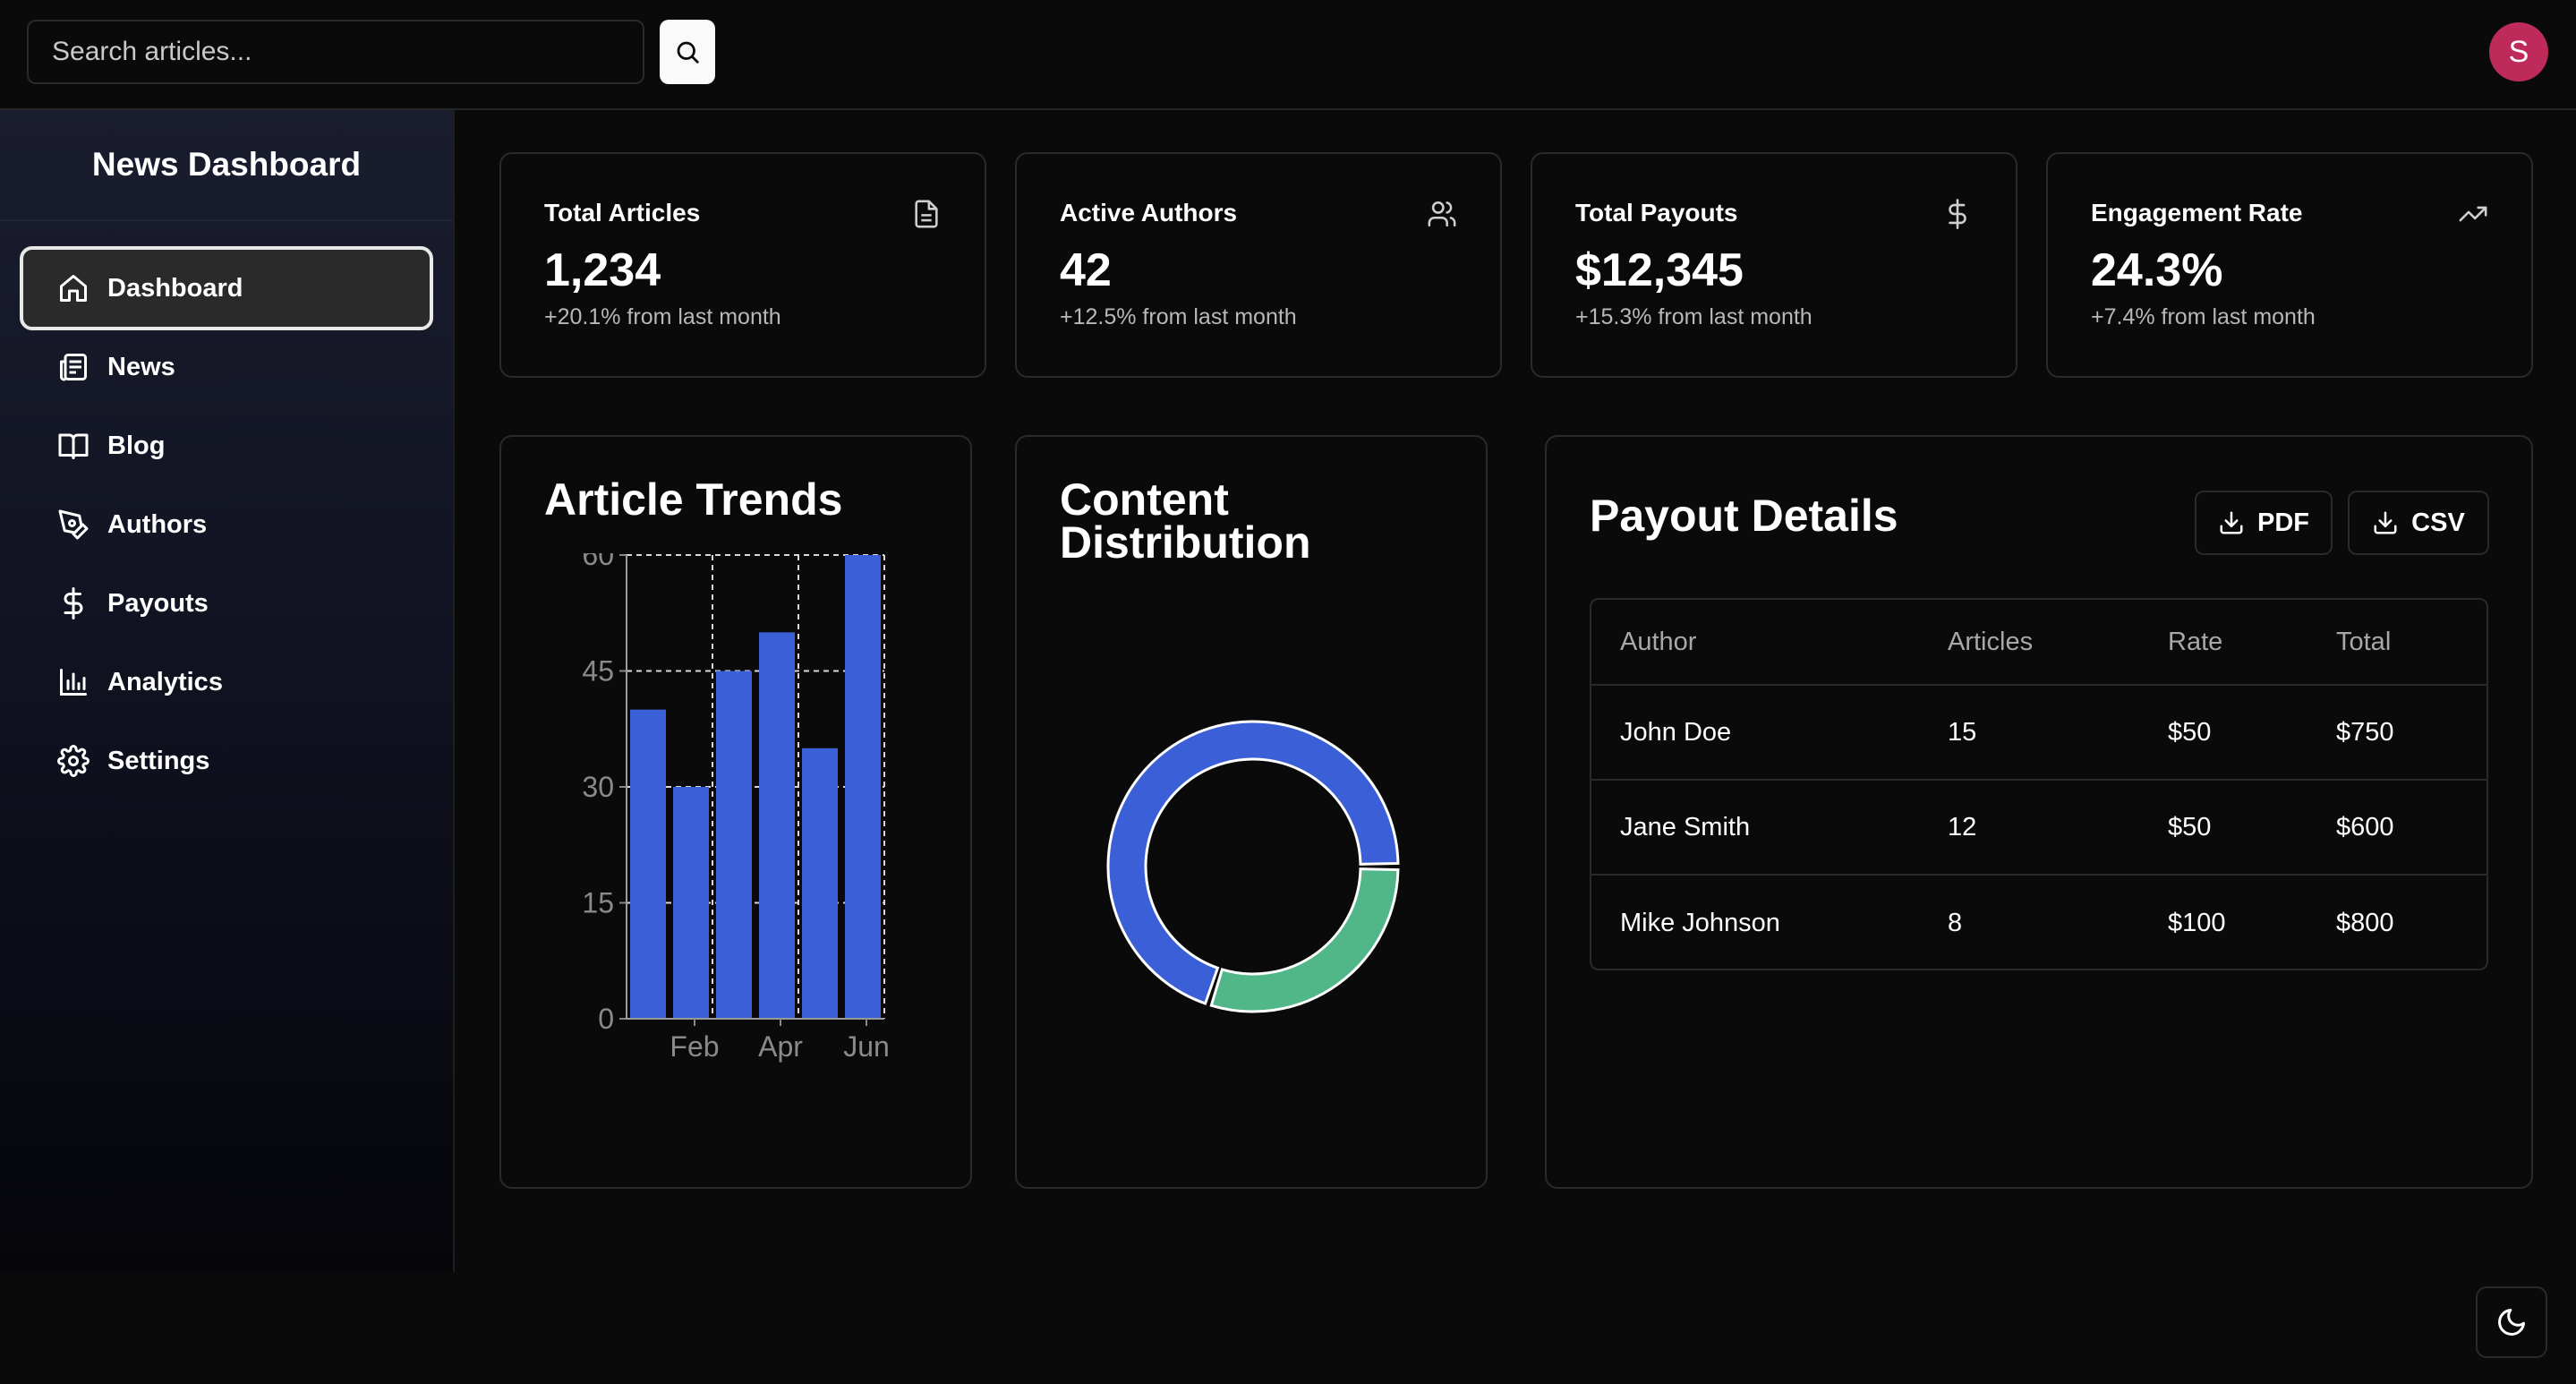 The width and height of the screenshot is (2576, 1384). Describe the element at coordinates (866, 1046) in the screenshot. I see `x-tick-label: Jun` at that location.